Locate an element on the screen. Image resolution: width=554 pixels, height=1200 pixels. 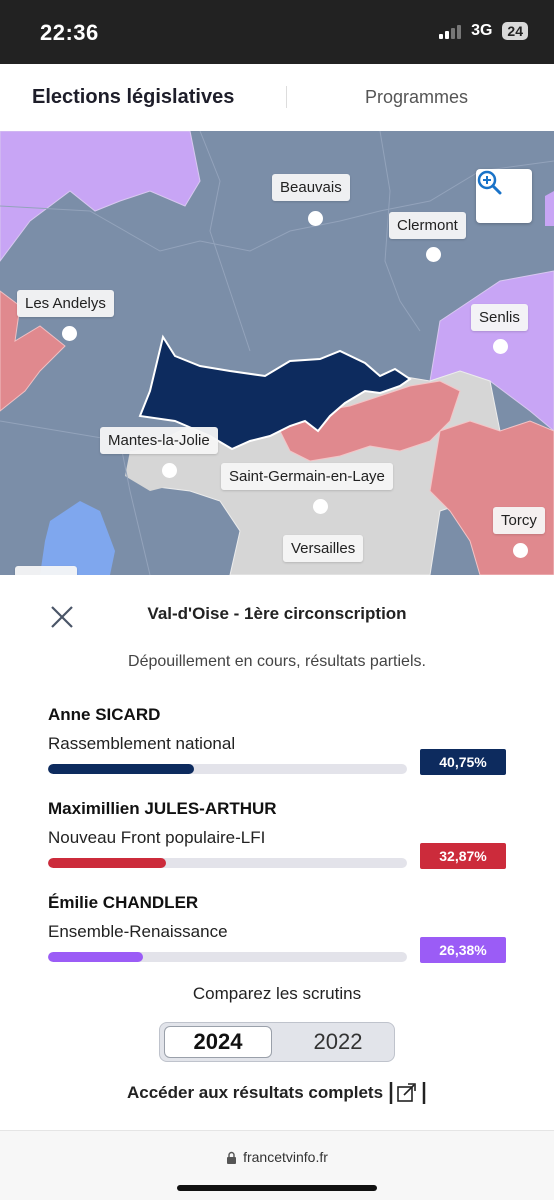
battery-icon: 24 is located at coordinates (515, 31).